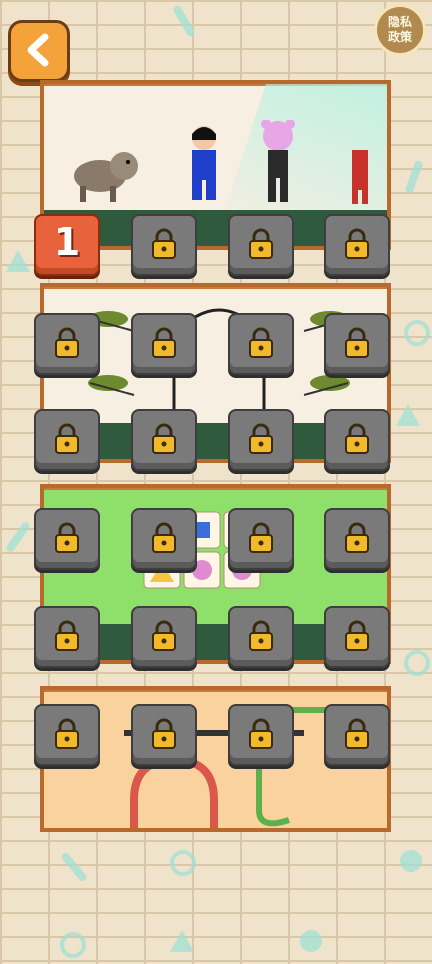 The image size is (432, 964). Describe the element at coordinates (360, 177) in the screenshot. I see `red-figure-character` at that location.